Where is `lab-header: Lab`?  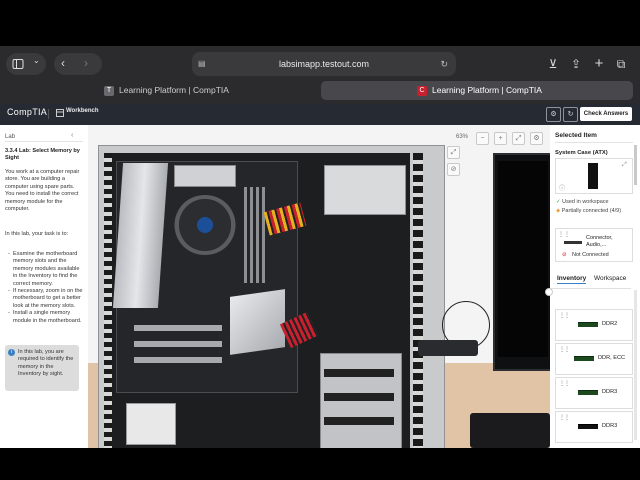
lab-header: Lab is located at coordinates (10, 137).